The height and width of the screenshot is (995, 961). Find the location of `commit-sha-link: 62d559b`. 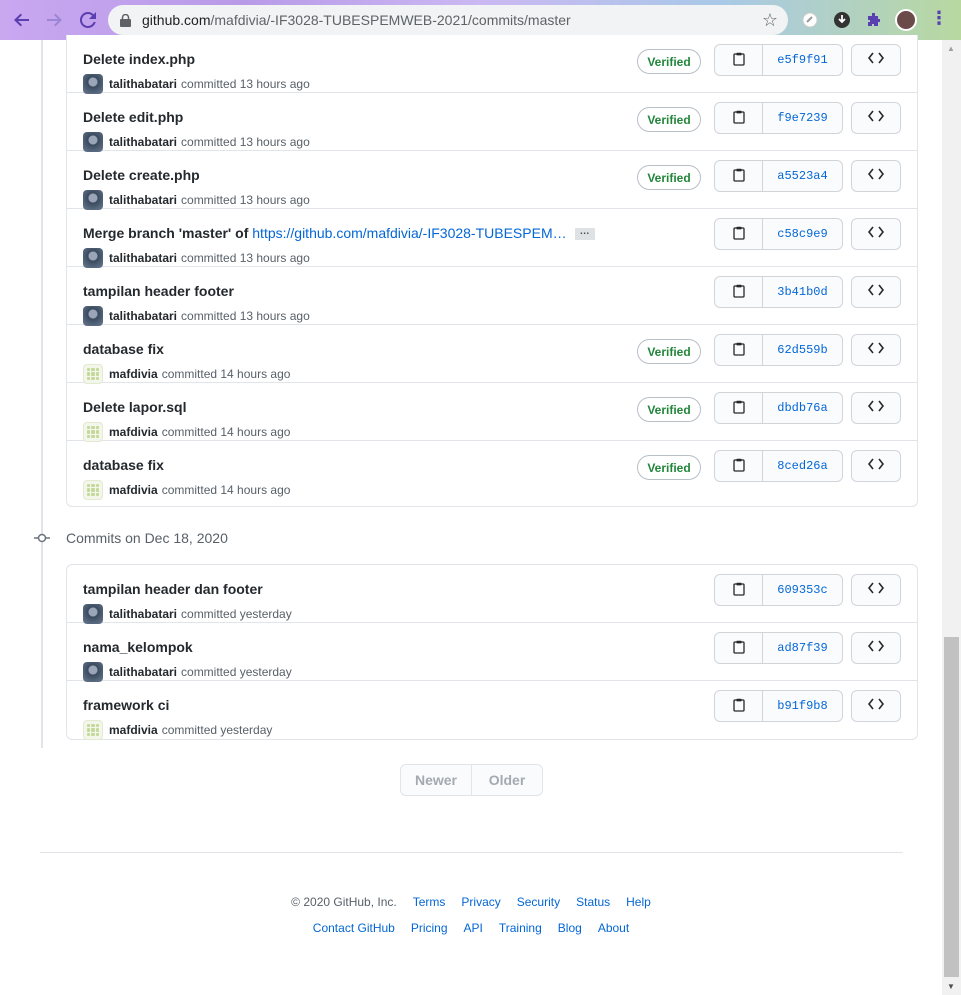

commit-sha-link: 62d559b is located at coordinates (802, 350).